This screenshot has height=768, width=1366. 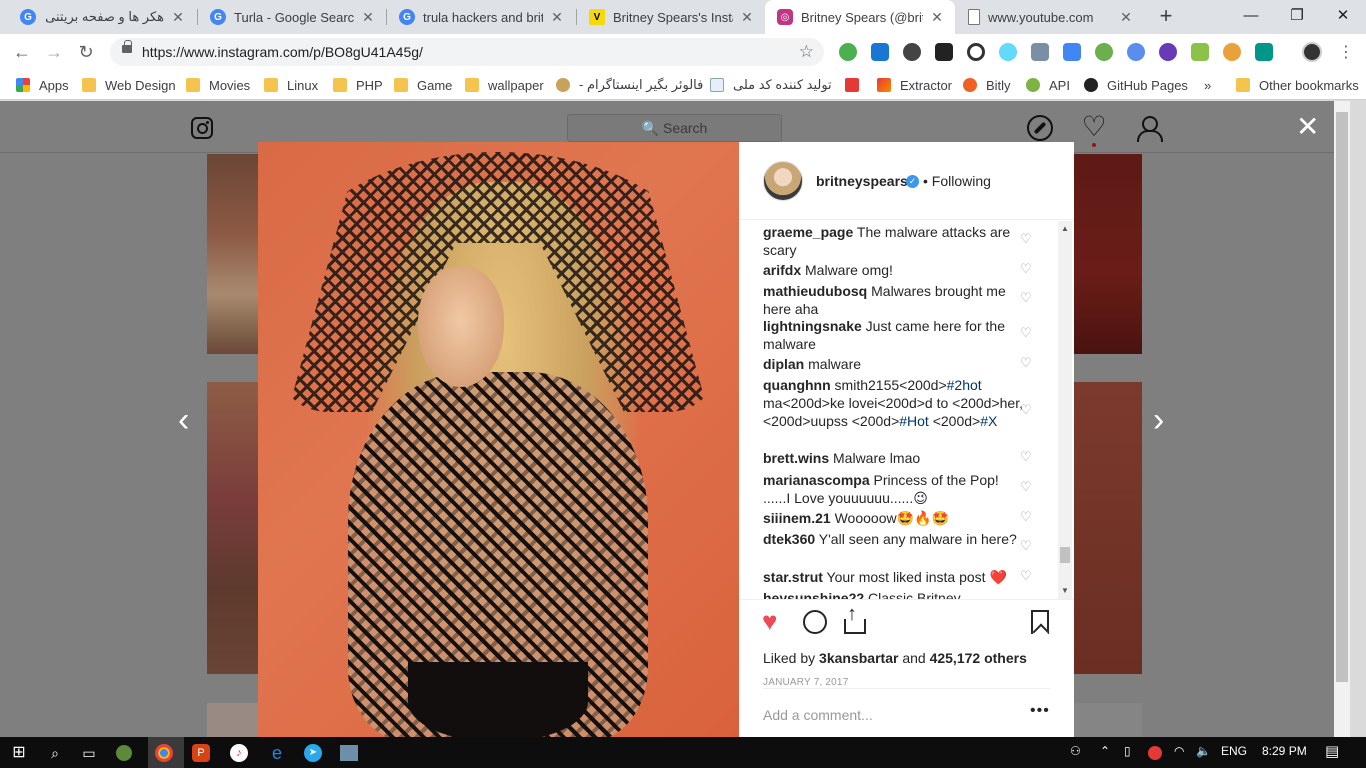 I want to click on following-status: • Following, so click(x=957, y=181).